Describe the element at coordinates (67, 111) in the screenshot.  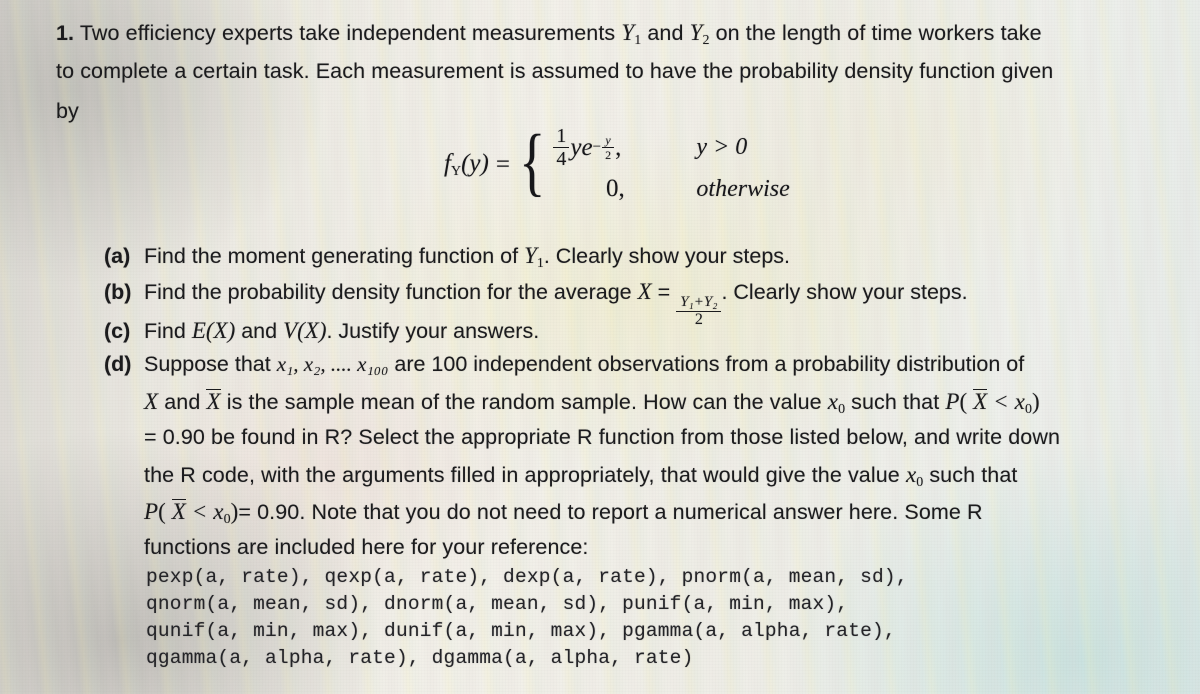
I see `question-intro-line-3: by` at that location.